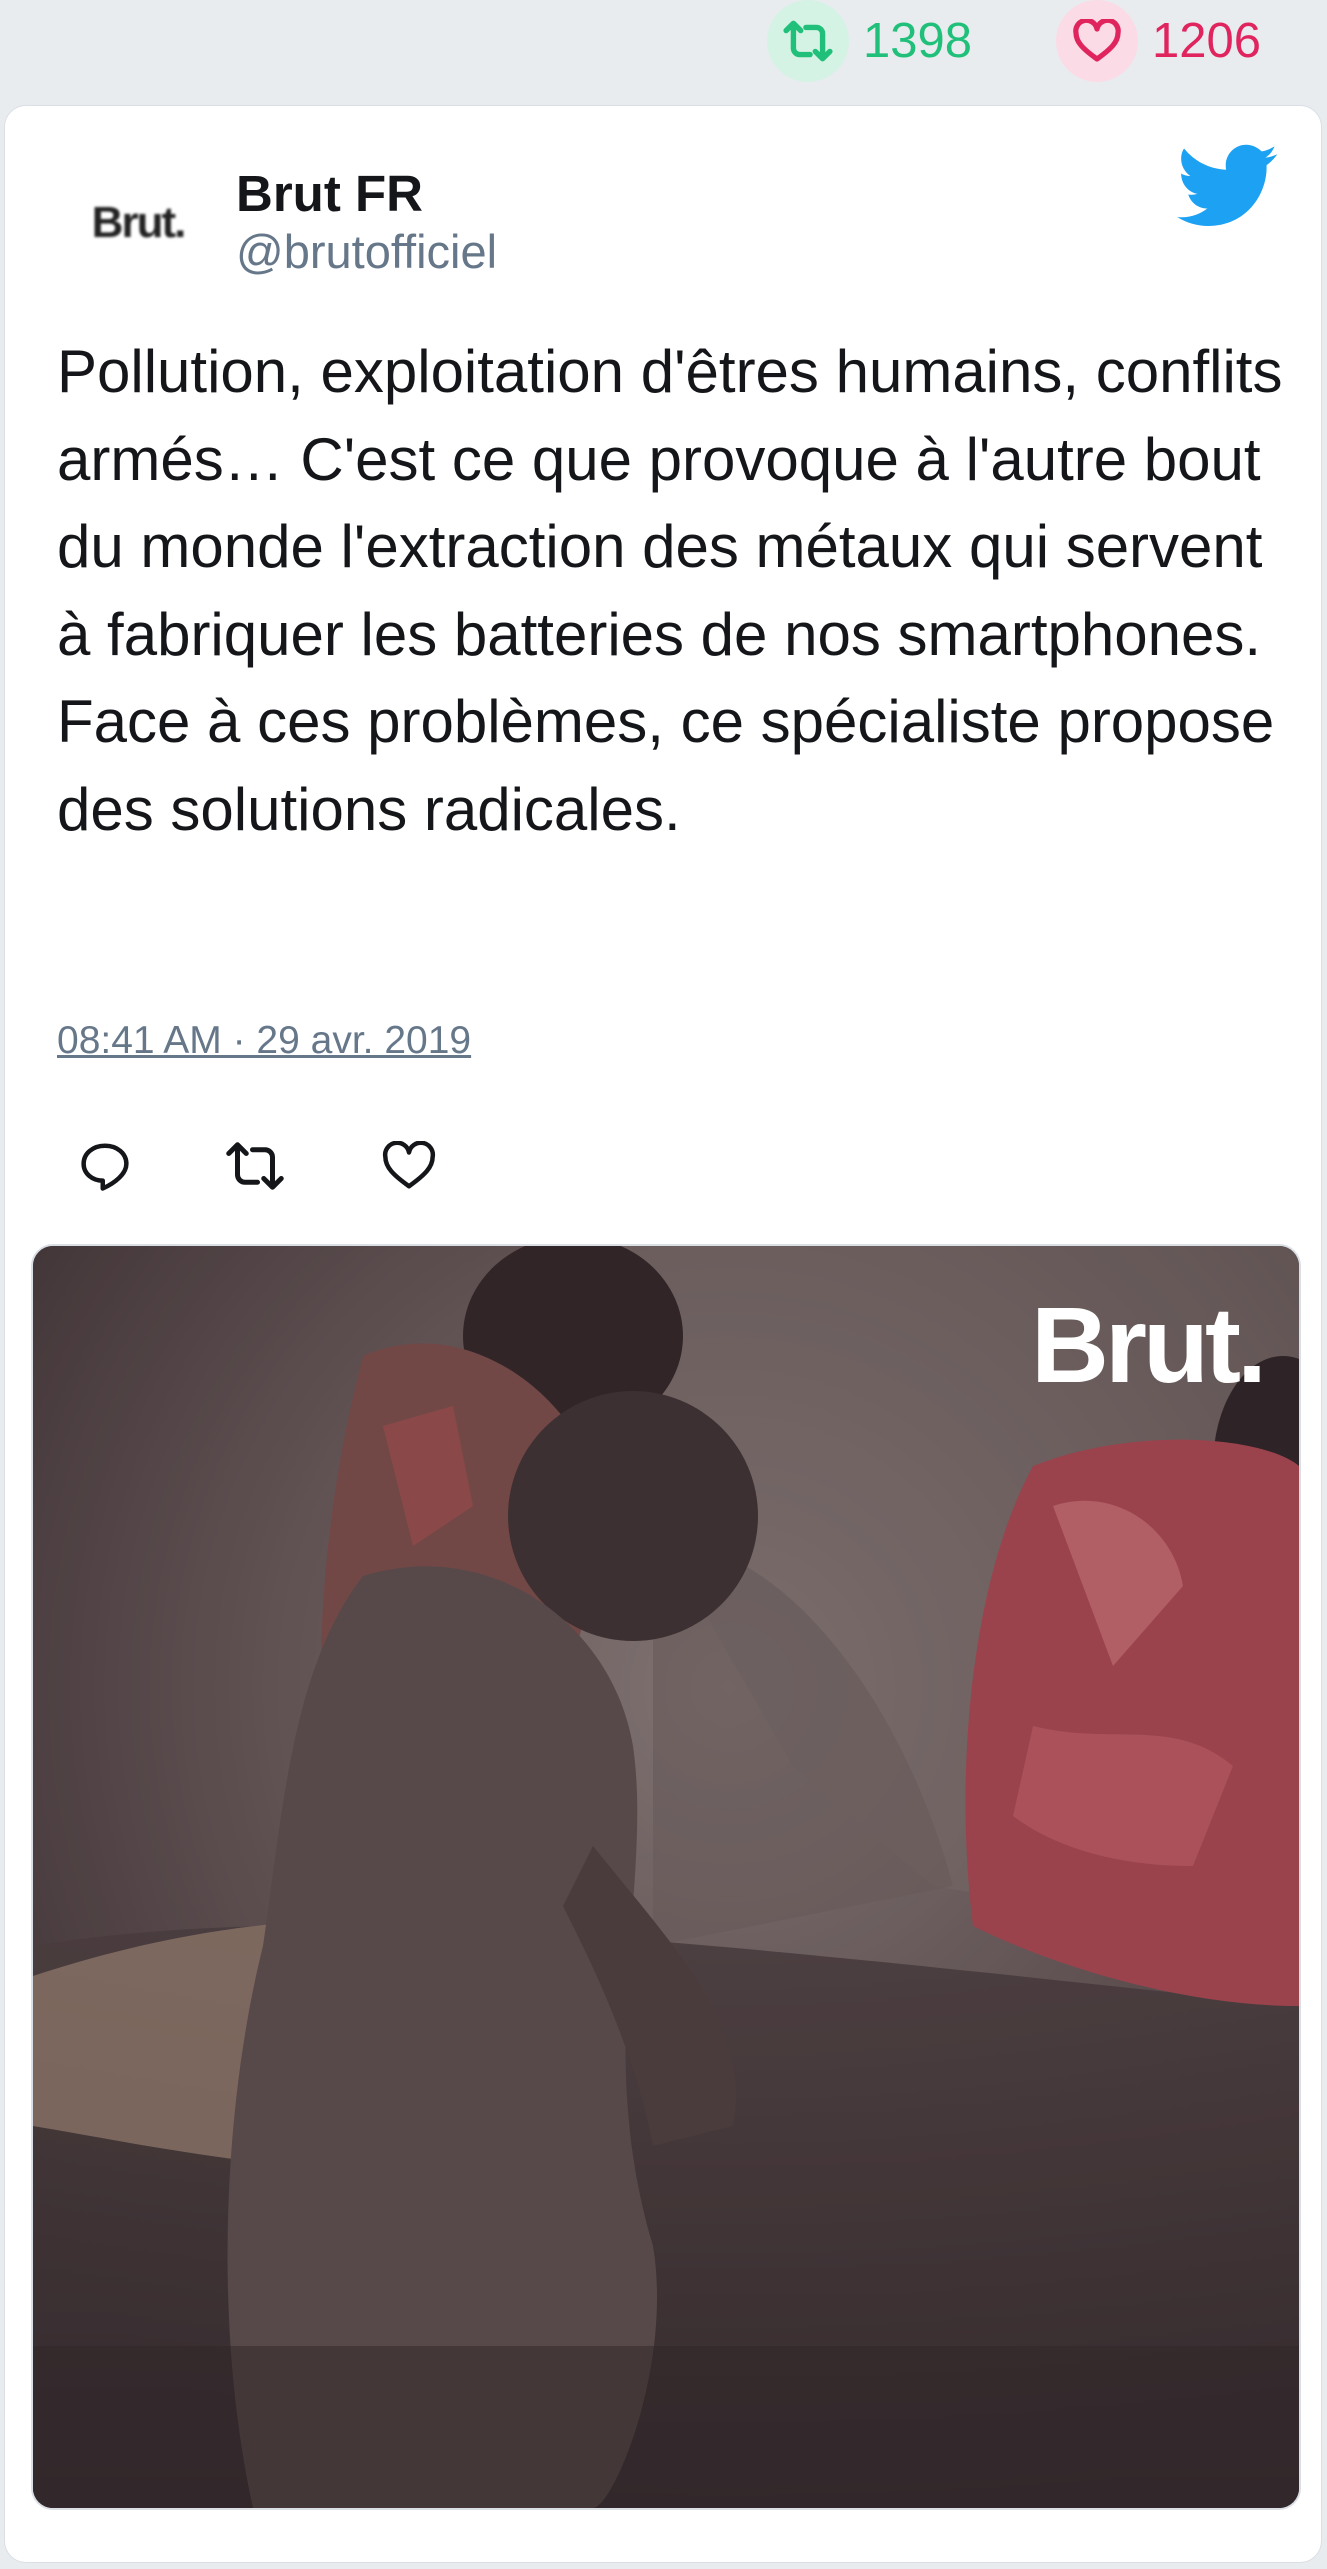 This screenshot has width=1327, height=2569. Describe the element at coordinates (329, 193) in the screenshot. I see `author-name: Brut FR` at that location.